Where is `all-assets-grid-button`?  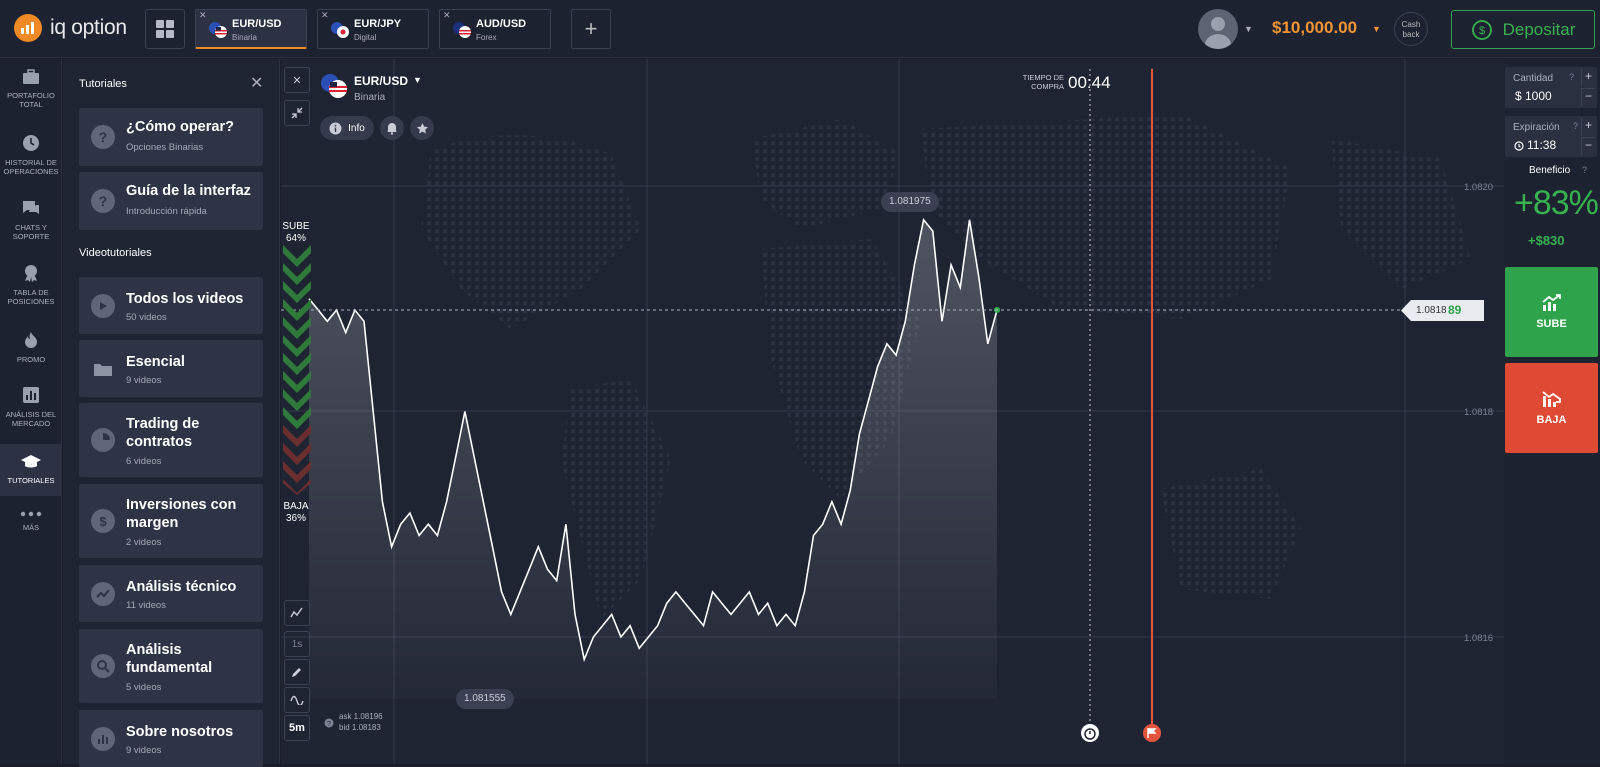 all-assets-grid-button is located at coordinates (165, 29).